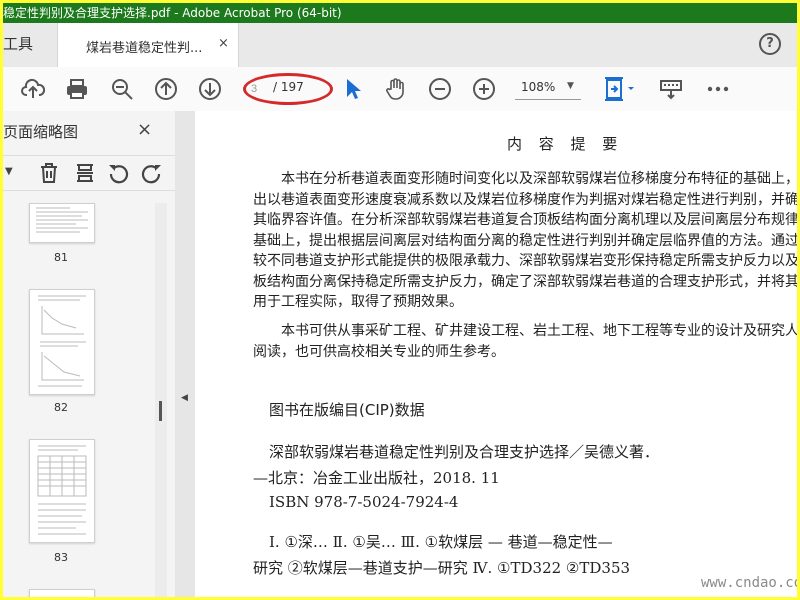 The width and height of the screenshot is (800, 600). What do you see at coordinates (210, 89) in the screenshot?
I see `page-down-icon` at bounding box center [210, 89].